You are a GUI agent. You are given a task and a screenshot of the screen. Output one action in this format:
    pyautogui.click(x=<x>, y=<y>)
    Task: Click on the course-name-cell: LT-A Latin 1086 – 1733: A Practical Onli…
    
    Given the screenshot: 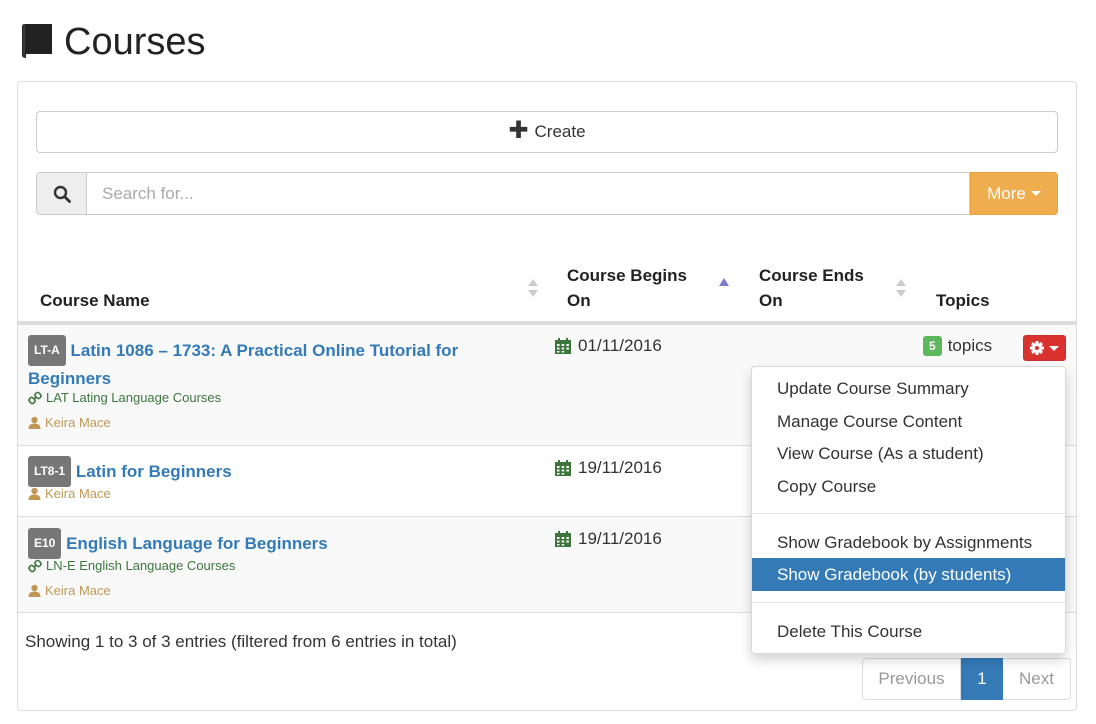 What is the action you would take?
    pyautogui.click(x=278, y=363)
    